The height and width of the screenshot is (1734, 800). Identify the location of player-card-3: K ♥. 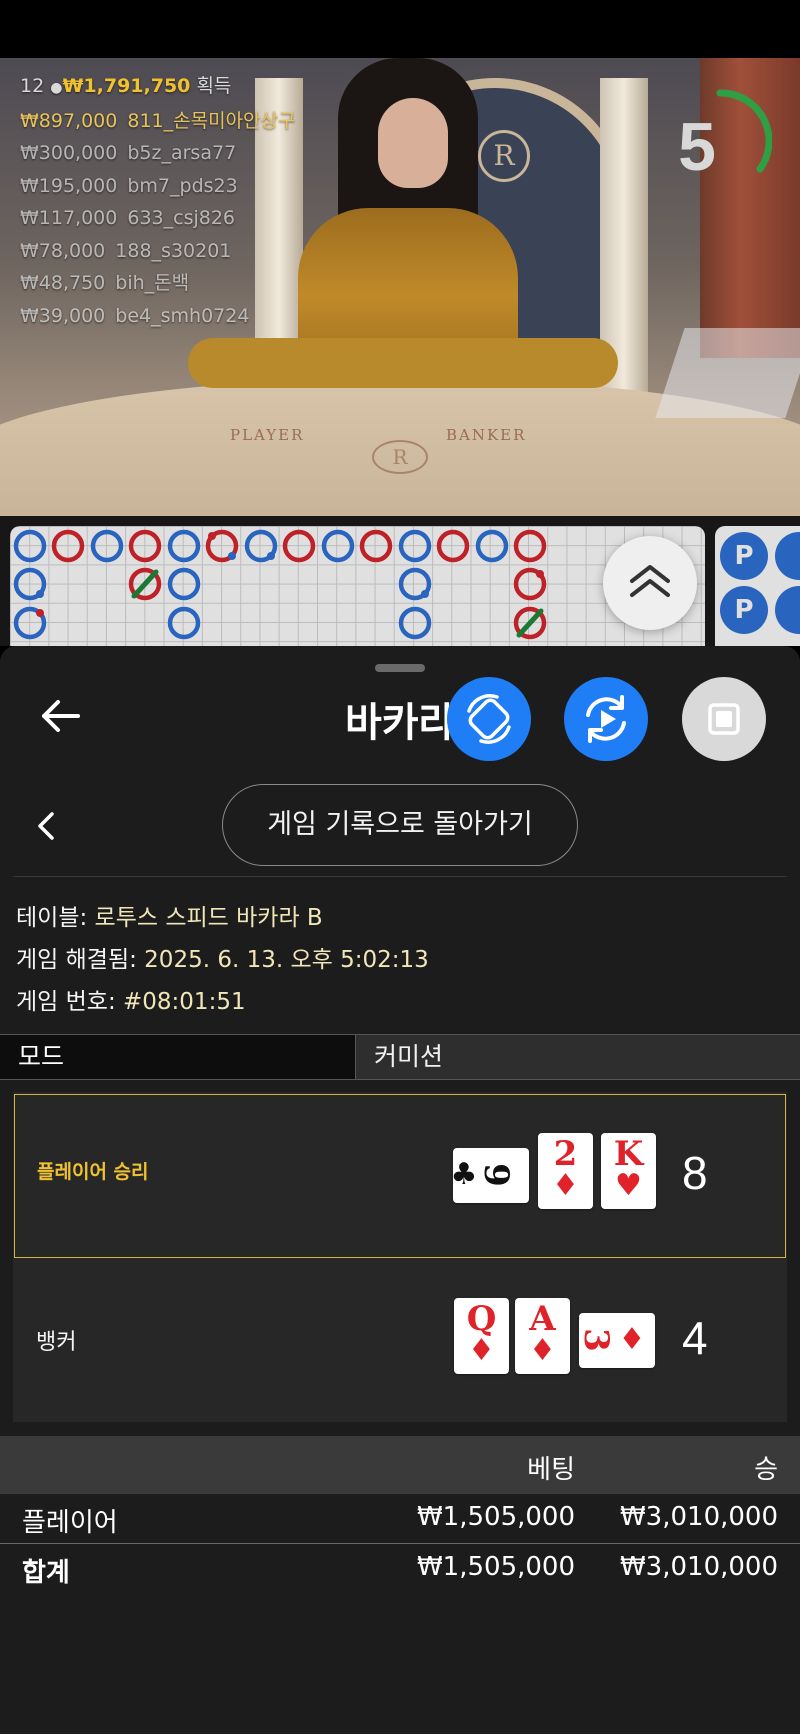
(628, 1171).